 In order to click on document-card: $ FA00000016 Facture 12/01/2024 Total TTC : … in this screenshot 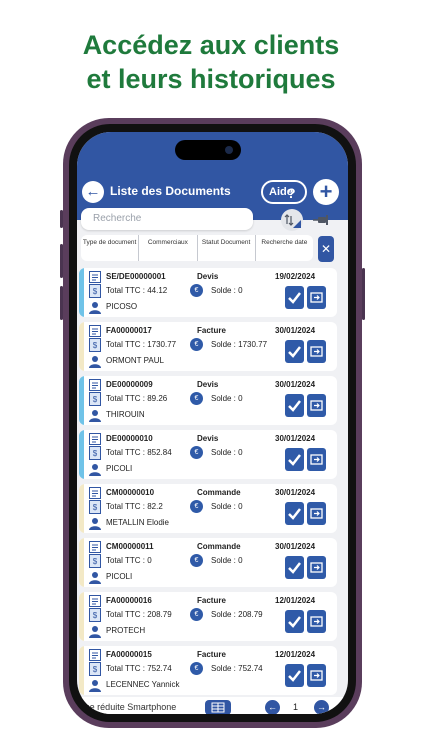, I will do `click(208, 616)`.